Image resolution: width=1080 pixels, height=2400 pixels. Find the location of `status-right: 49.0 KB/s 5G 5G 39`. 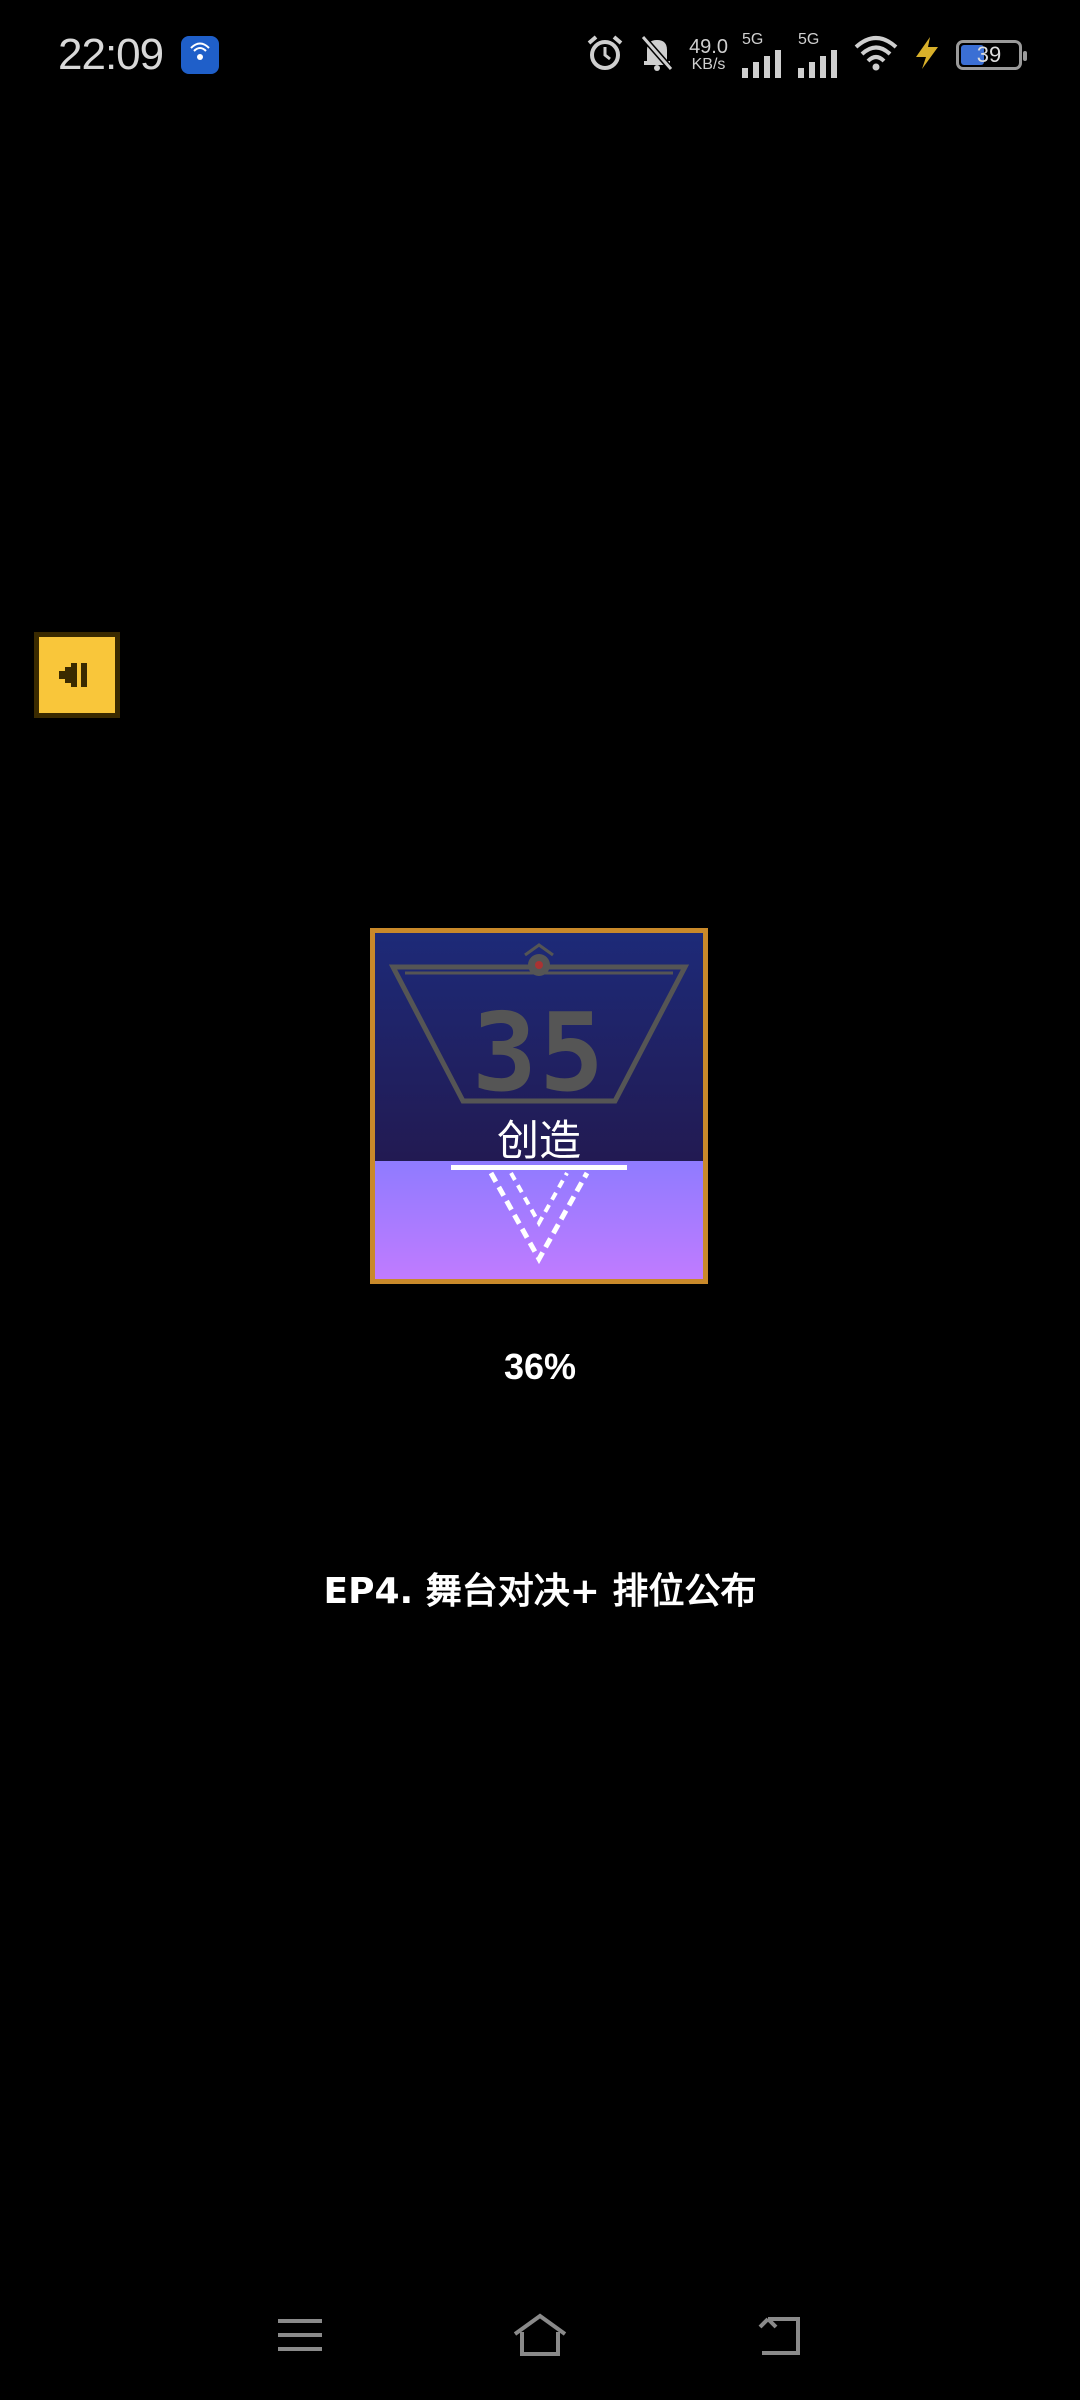

status-right: 49.0 KB/s 5G 5G 39 is located at coordinates (806, 55).